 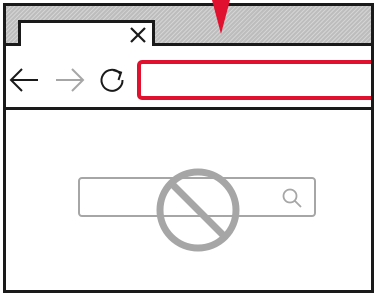 I want to click on tab-bar, so click(x=188, y=26).